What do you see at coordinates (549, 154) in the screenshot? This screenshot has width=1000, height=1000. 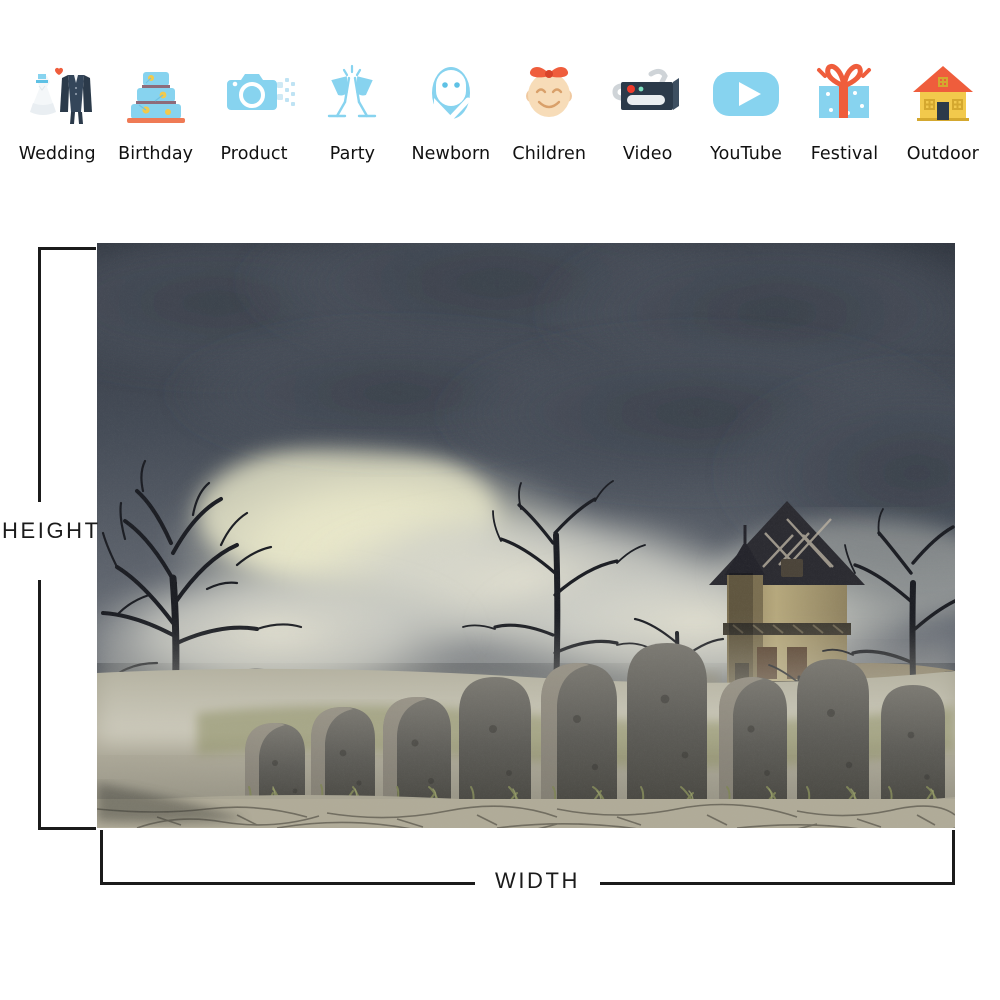 I see `category-label: Children` at bounding box center [549, 154].